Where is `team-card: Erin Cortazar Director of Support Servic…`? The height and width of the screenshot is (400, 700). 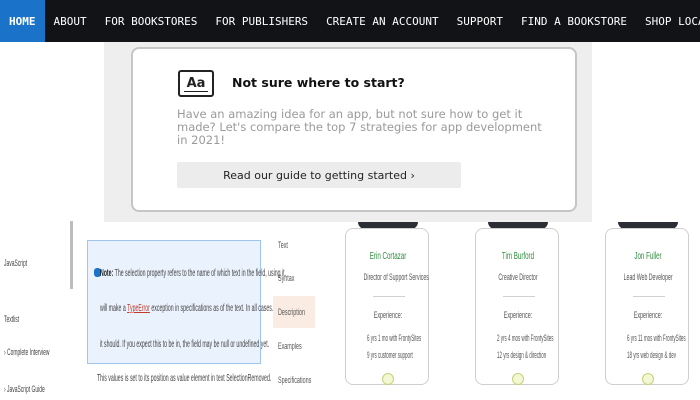
team-card: Erin Cortazar Director of Support Servic… is located at coordinates (387, 306).